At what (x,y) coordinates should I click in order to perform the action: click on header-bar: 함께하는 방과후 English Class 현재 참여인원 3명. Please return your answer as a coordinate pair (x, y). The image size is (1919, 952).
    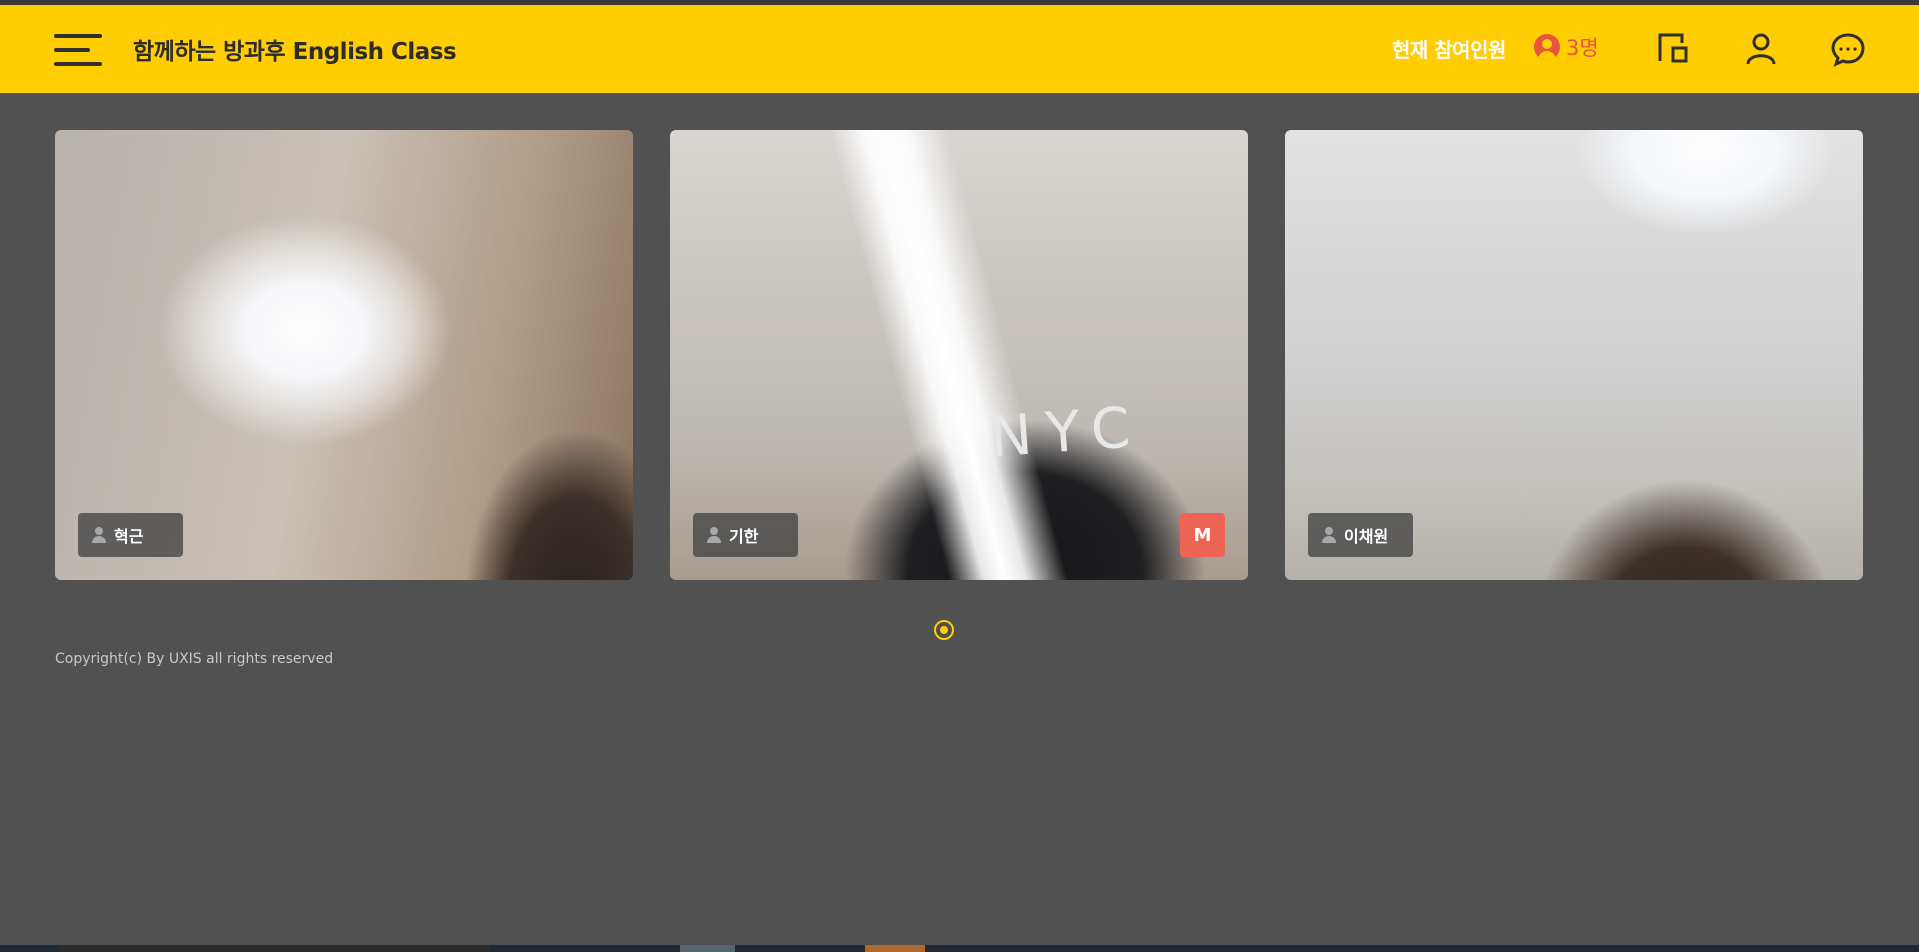
    Looking at the image, I should click on (959, 49).